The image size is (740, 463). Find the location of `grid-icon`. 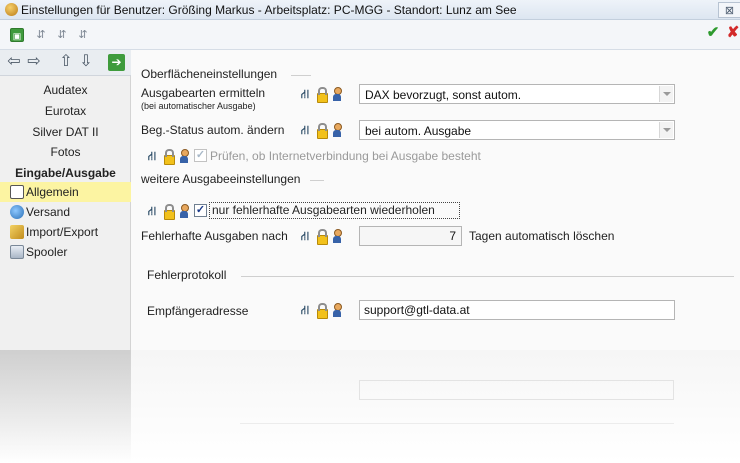

grid-icon is located at coordinates (17, 192).